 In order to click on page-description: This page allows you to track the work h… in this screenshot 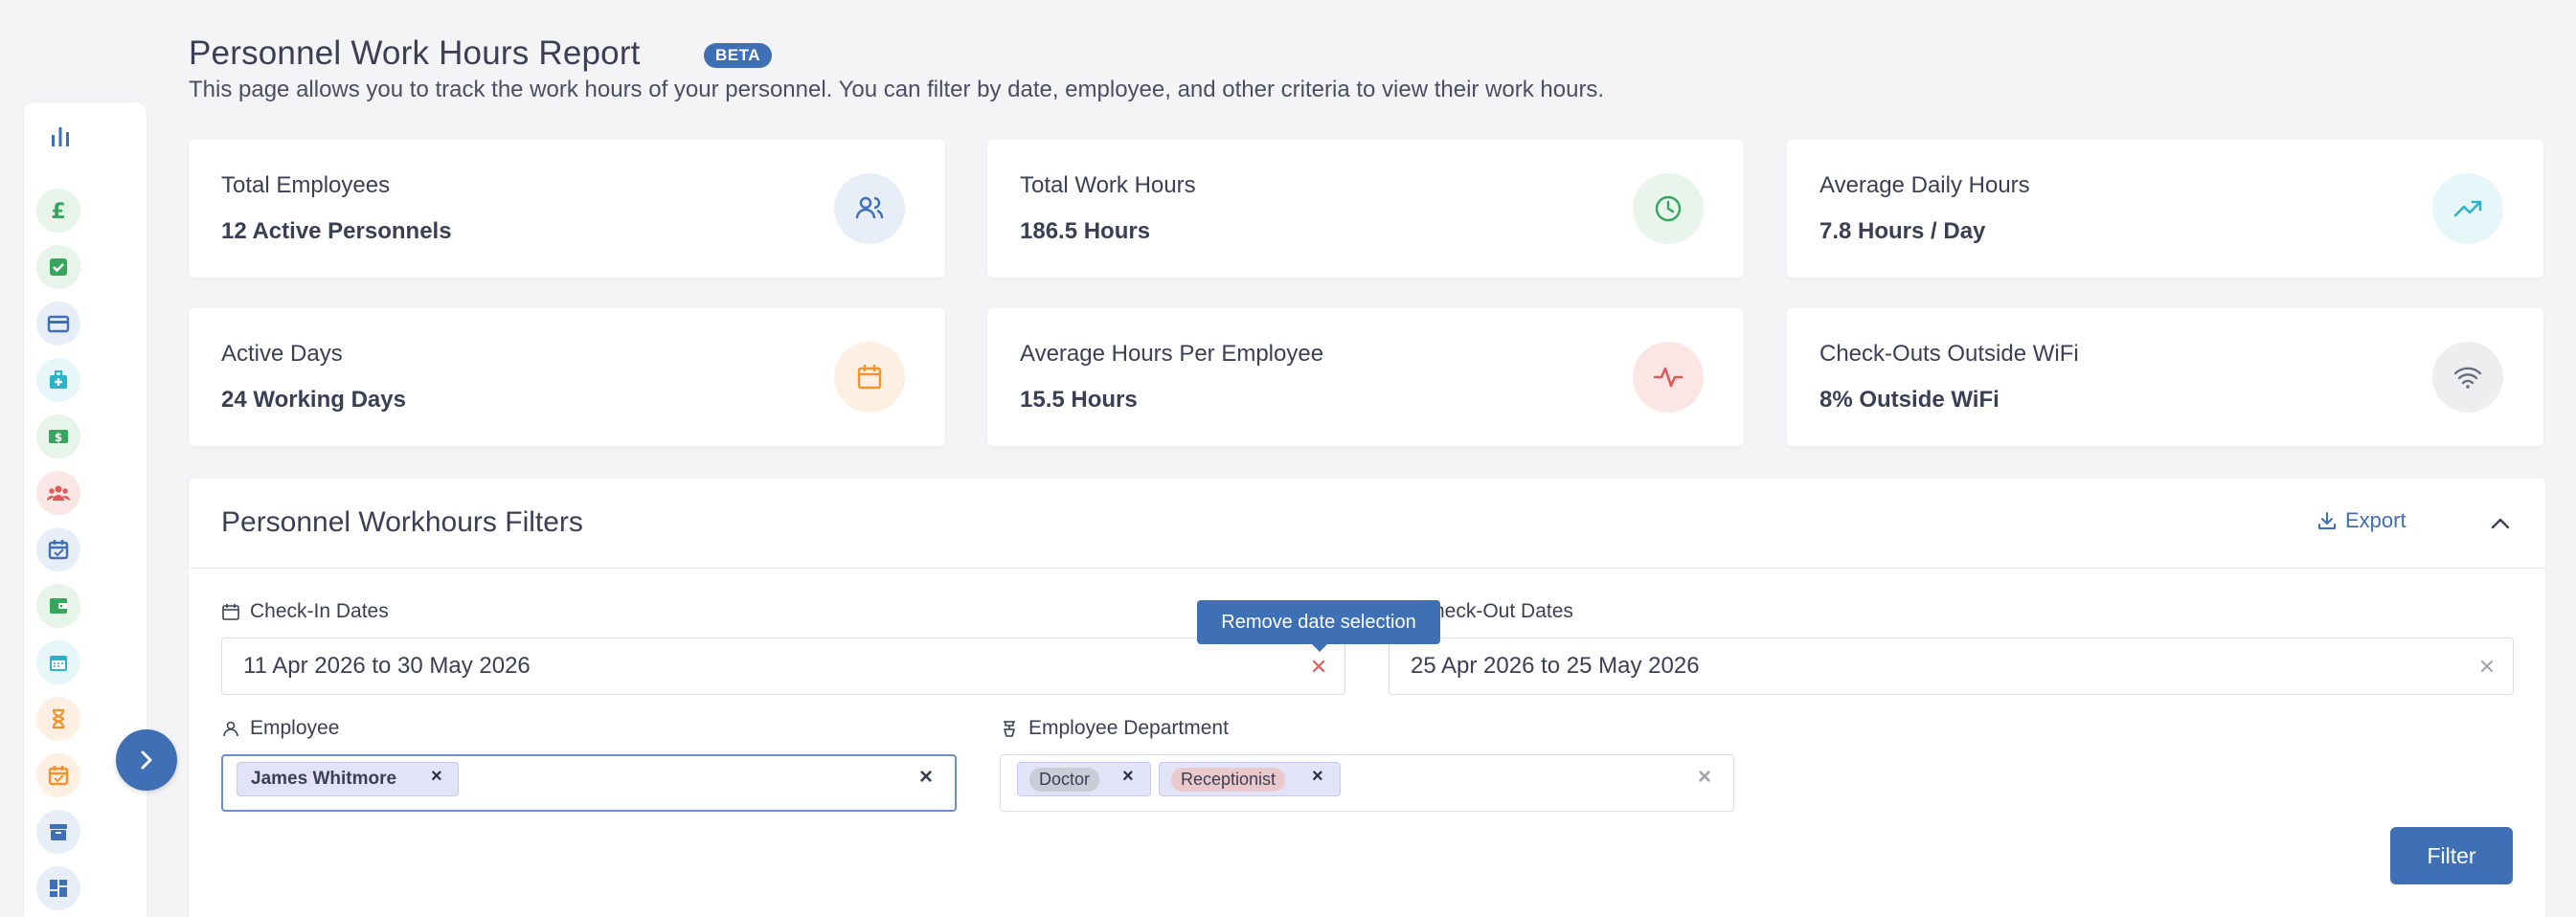, I will do `click(897, 90)`.